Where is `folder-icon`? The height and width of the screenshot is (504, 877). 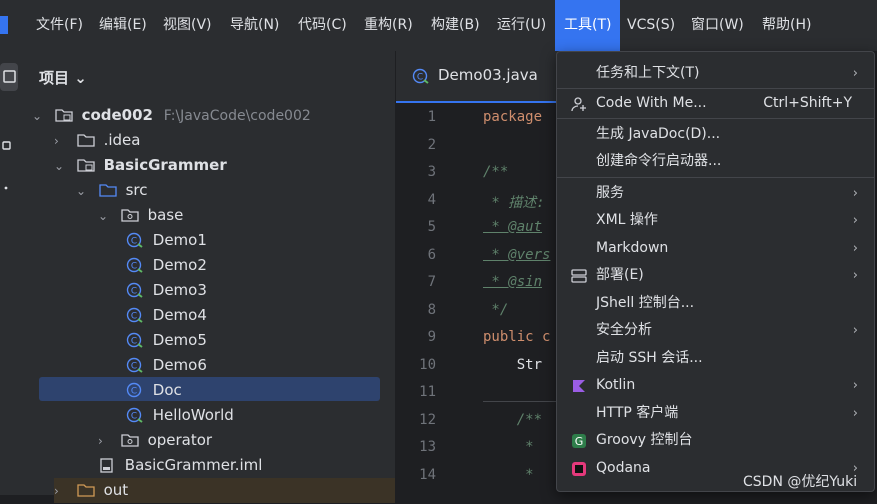 folder-icon is located at coordinates (86, 140).